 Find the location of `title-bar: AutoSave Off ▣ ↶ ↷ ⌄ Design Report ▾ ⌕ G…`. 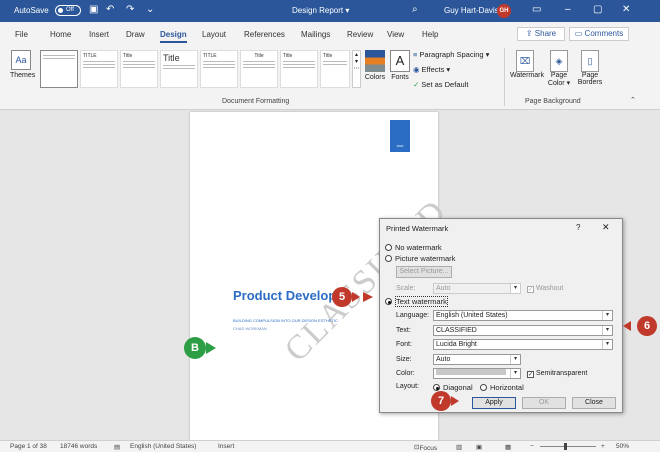

title-bar: AutoSave Off ▣ ↶ ↷ ⌄ Design Report ▾ ⌕ G… is located at coordinates (330, 11).